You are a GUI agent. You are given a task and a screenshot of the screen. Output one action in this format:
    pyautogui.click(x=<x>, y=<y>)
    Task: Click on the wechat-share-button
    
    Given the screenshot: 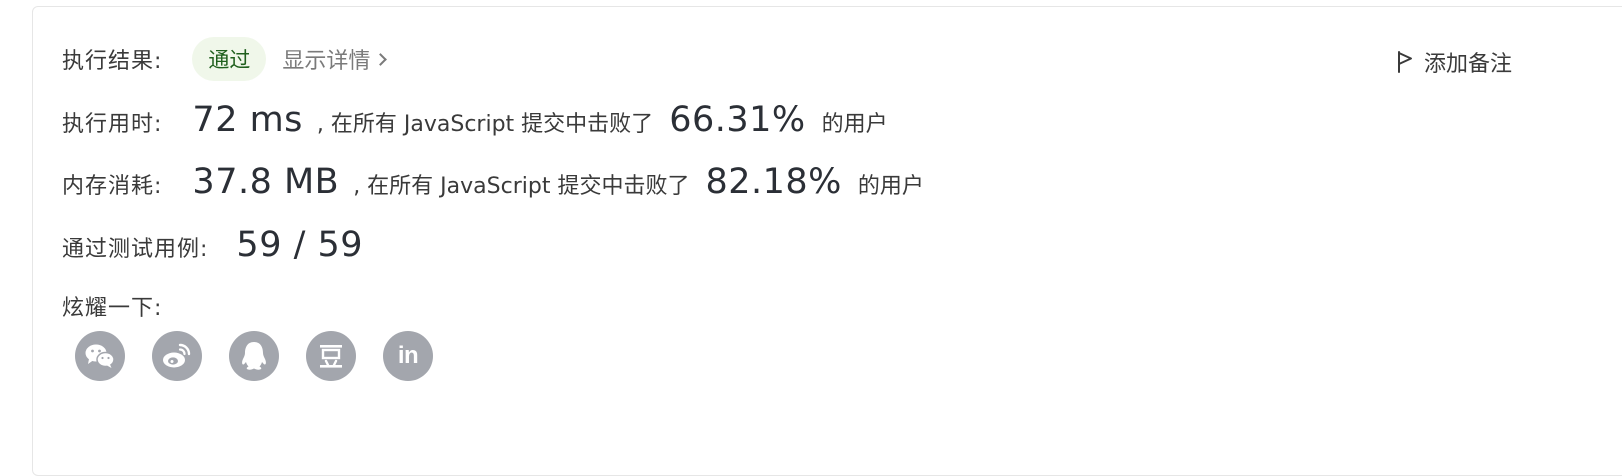 What is the action you would take?
    pyautogui.click(x=100, y=356)
    